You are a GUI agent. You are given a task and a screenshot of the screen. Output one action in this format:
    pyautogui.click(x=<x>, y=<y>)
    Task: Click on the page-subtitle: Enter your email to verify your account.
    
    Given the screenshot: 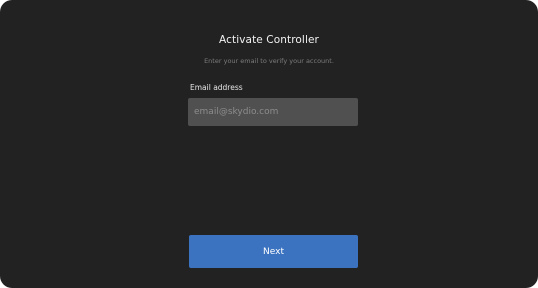 What is the action you would take?
    pyautogui.click(x=269, y=61)
    